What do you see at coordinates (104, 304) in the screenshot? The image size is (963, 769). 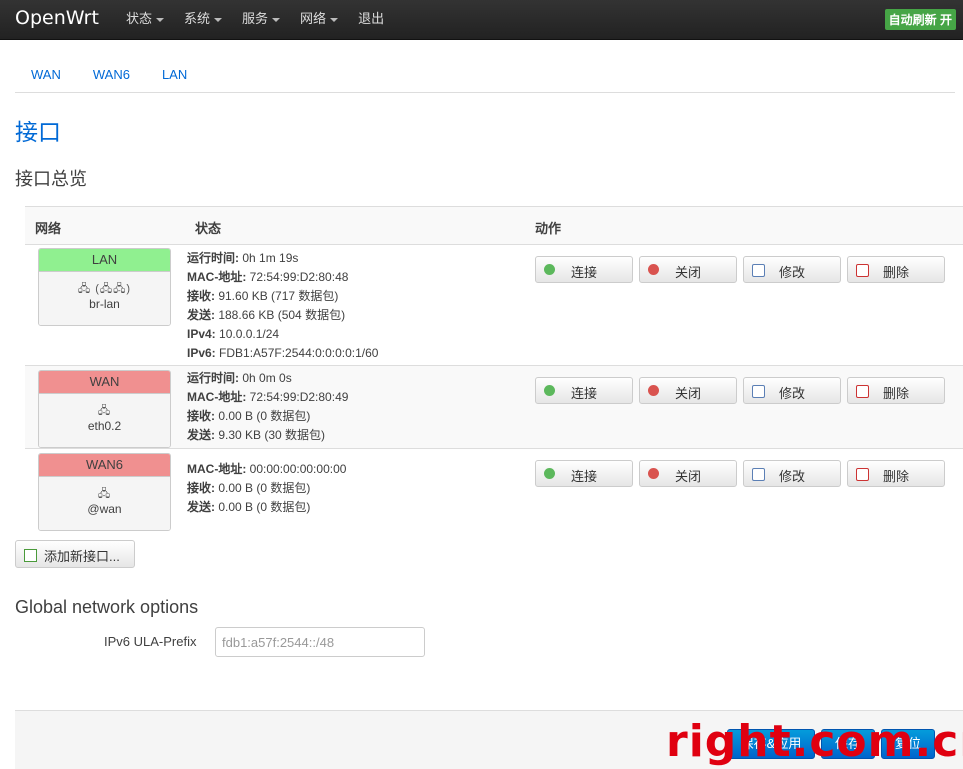 I see `device-name: br-lan` at bounding box center [104, 304].